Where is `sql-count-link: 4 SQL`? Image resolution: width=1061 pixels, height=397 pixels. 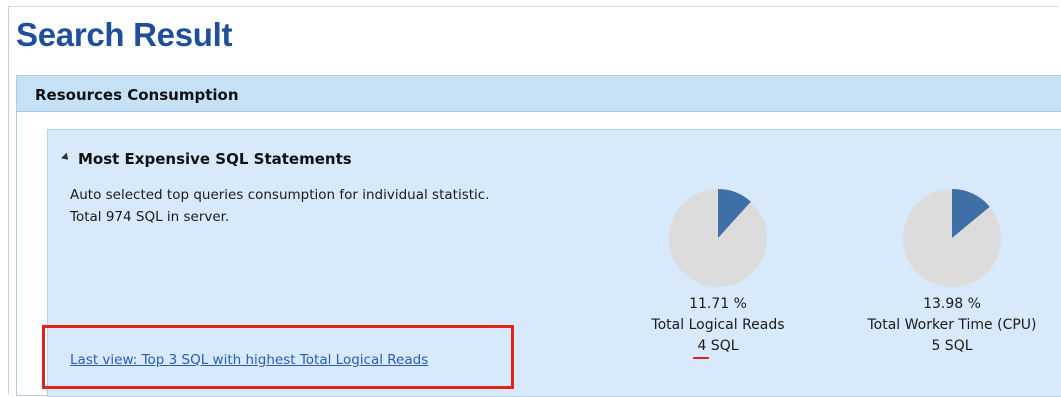
sql-count-link: 4 SQL is located at coordinates (716, 347).